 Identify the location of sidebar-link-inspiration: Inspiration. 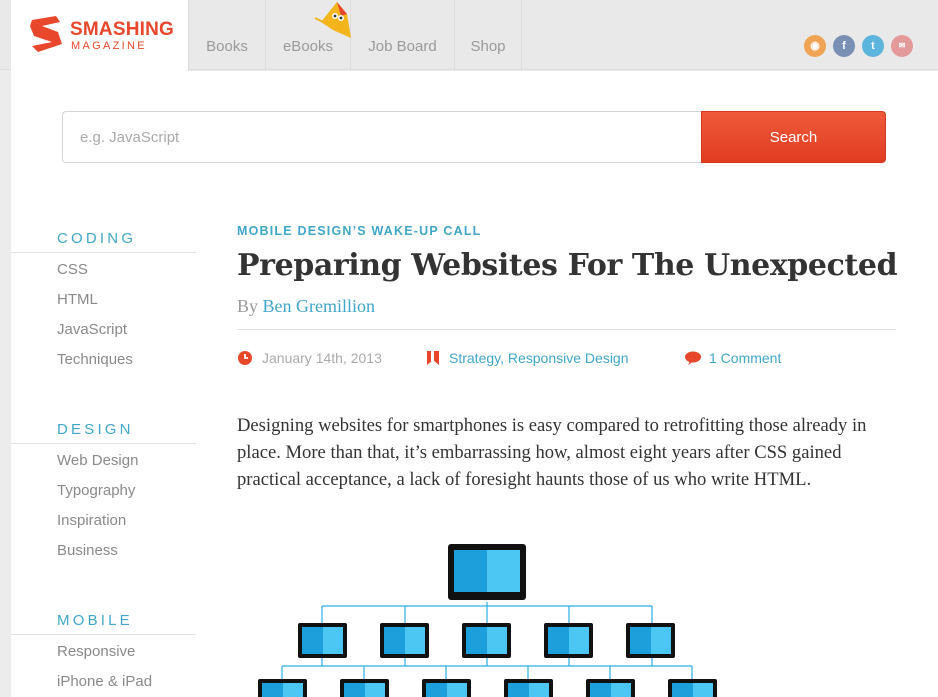
(91, 520).